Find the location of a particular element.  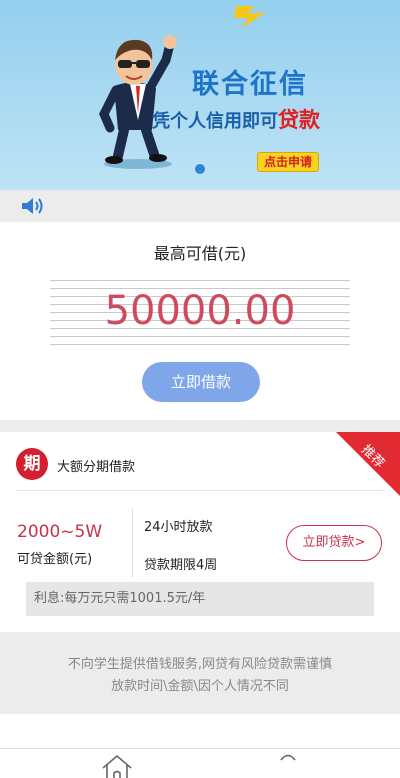

apply-loan-button: 立即贷款> is located at coordinates (334, 543).